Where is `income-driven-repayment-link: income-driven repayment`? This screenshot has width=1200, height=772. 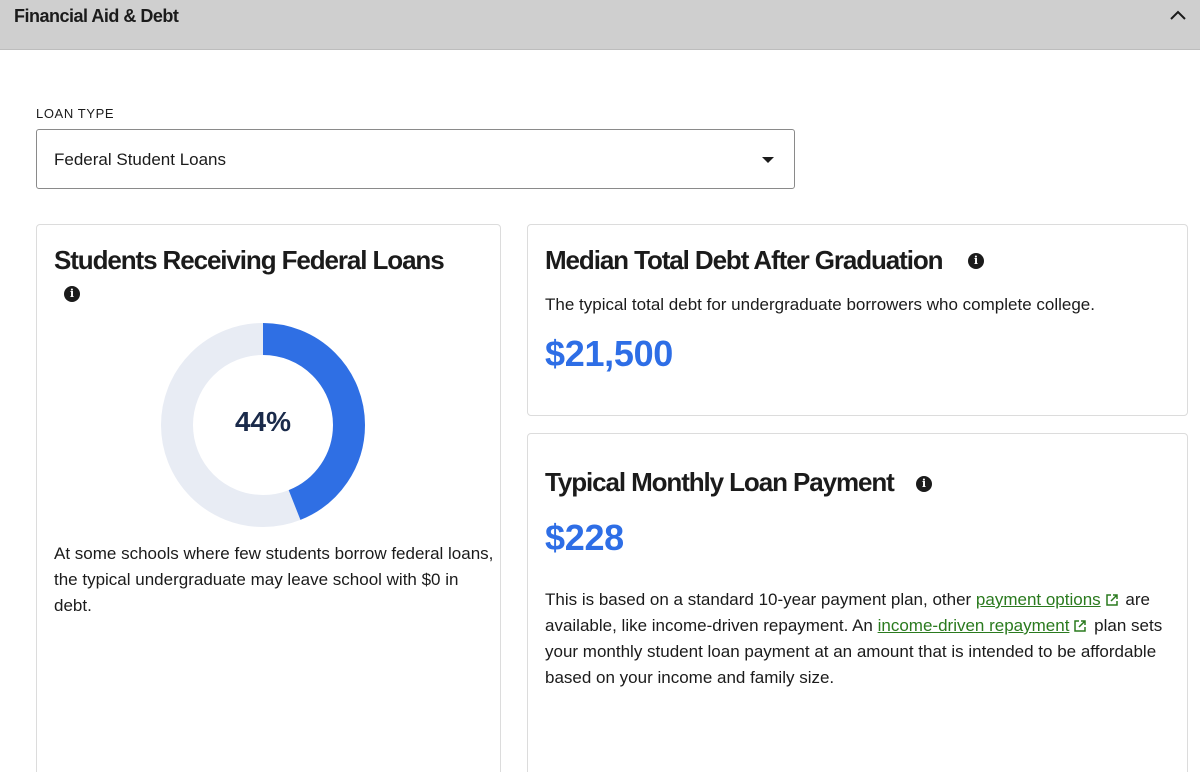
income-driven-repayment-link: income-driven repayment is located at coordinates (984, 625).